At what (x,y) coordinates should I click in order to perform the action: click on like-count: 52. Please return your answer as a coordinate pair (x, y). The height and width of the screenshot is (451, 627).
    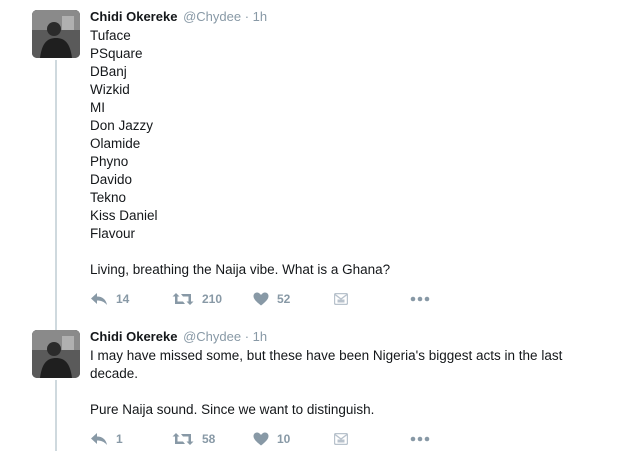
    Looking at the image, I should click on (284, 299).